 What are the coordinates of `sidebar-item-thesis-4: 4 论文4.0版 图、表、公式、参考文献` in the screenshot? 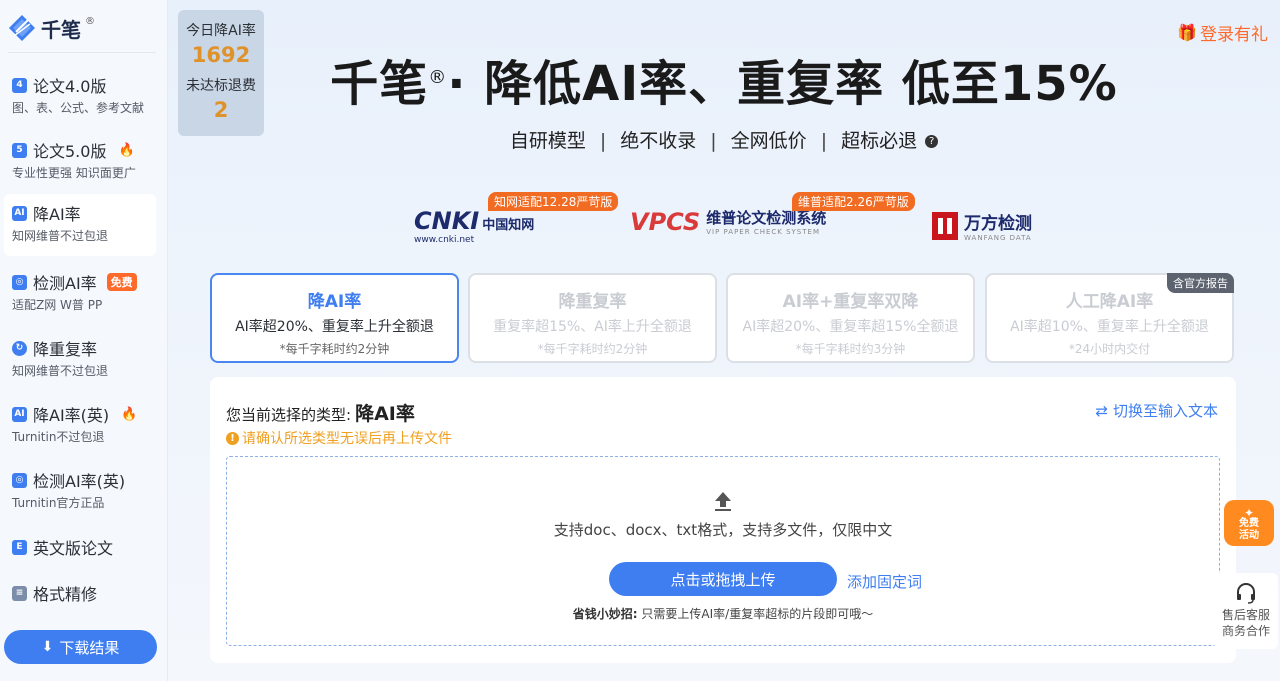 It's located at (80, 91).